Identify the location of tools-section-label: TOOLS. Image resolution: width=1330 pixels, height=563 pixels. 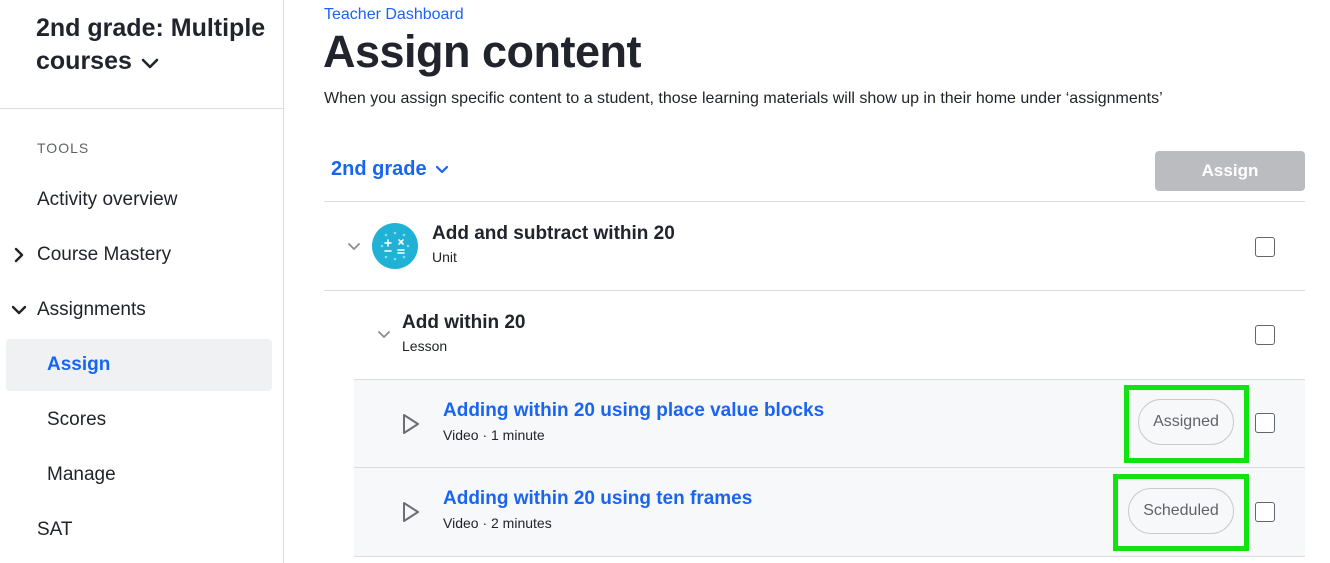
(63, 148).